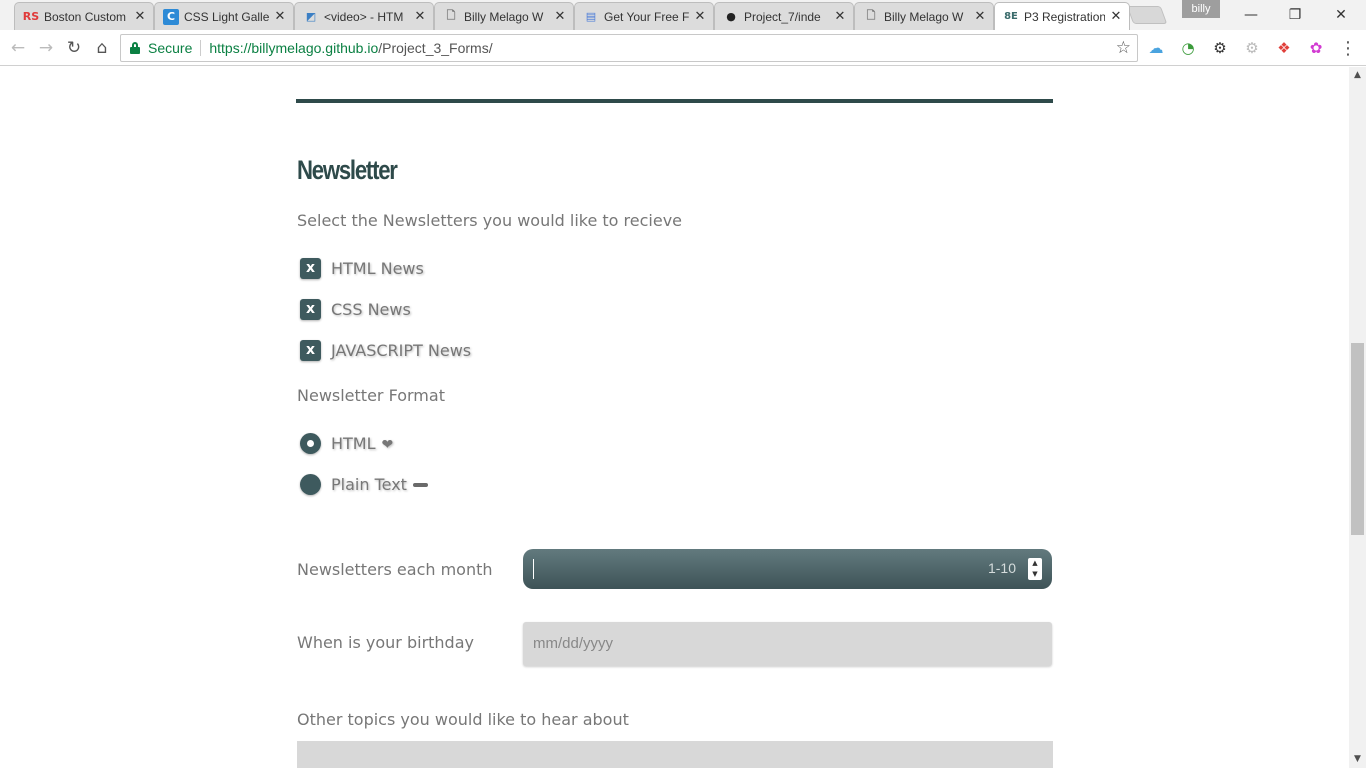 Image resolution: width=1366 pixels, height=768 pixels. What do you see at coordinates (31, 16) in the screenshot?
I see `rs-favicon-icon: RS` at bounding box center [31, 16].